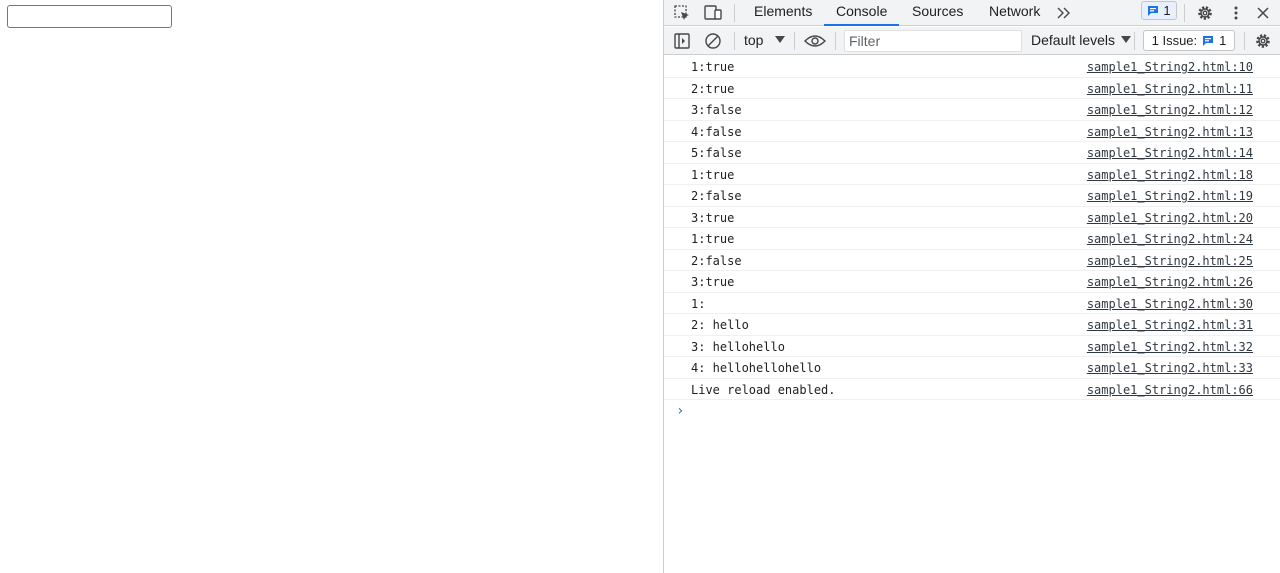 The width and height of the screenshot is (1280, 573). Describe the element at coordinates (716, 110) in the screenshot. I see `console-message-text: 3:false` at that location.